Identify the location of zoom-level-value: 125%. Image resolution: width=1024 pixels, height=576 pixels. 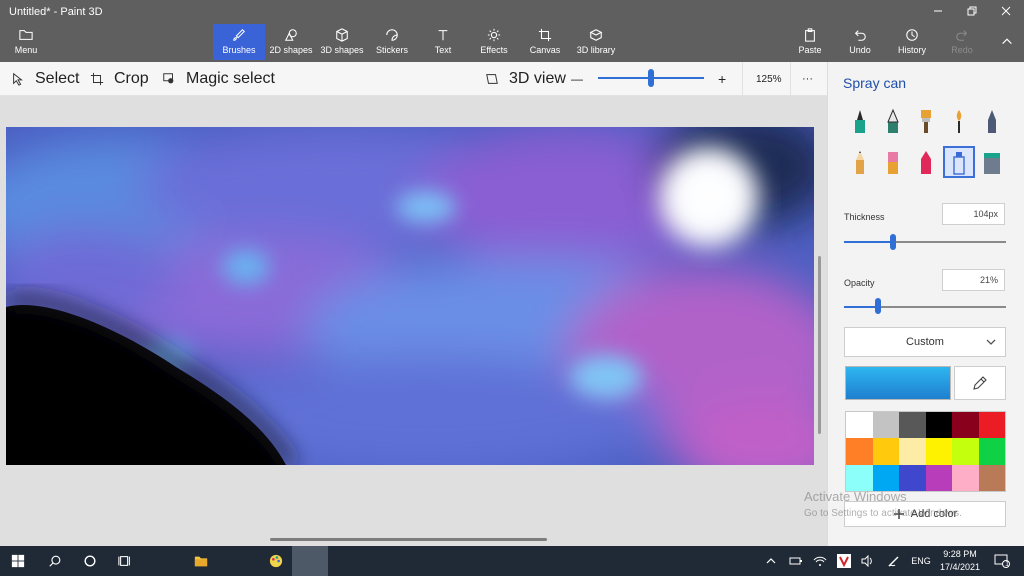
(769, 79).